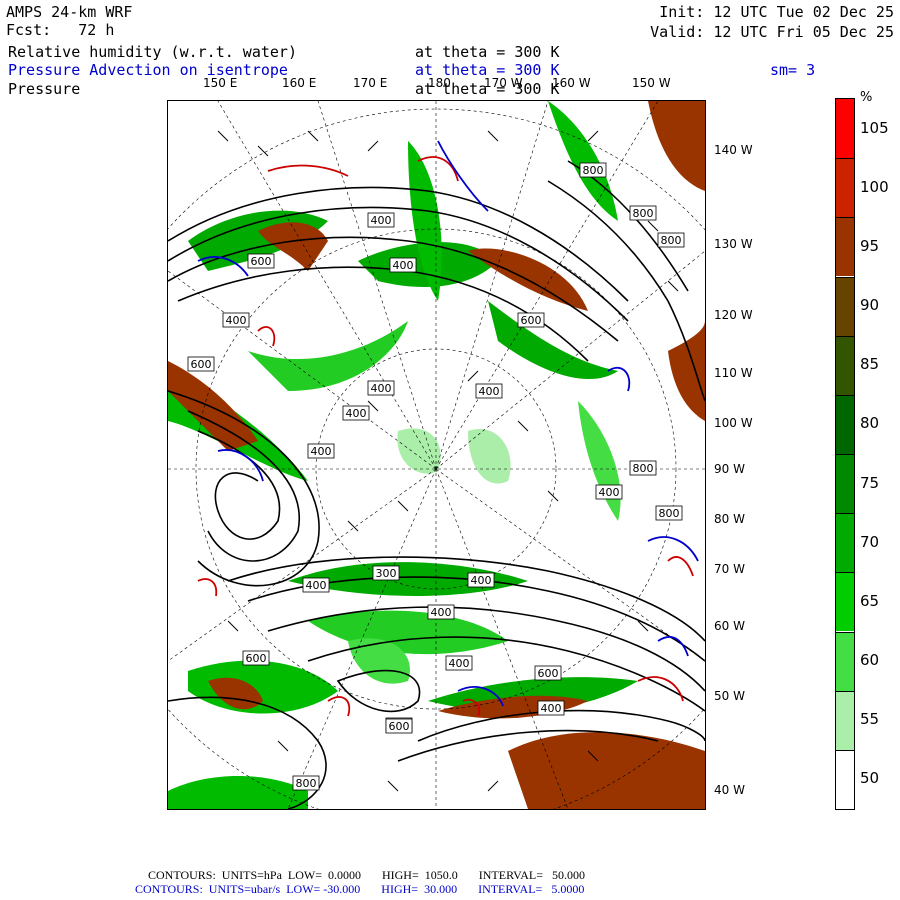 This screenshot has width=900, height=900. I want to click on colorbar-label: 50, so click(870, 778).